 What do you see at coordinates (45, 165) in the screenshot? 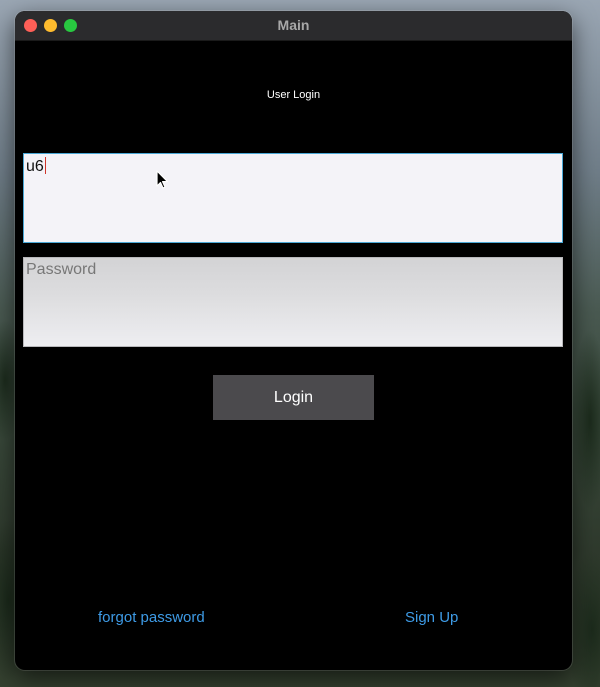
I see `text-caret` at bounding box center [45, 165].